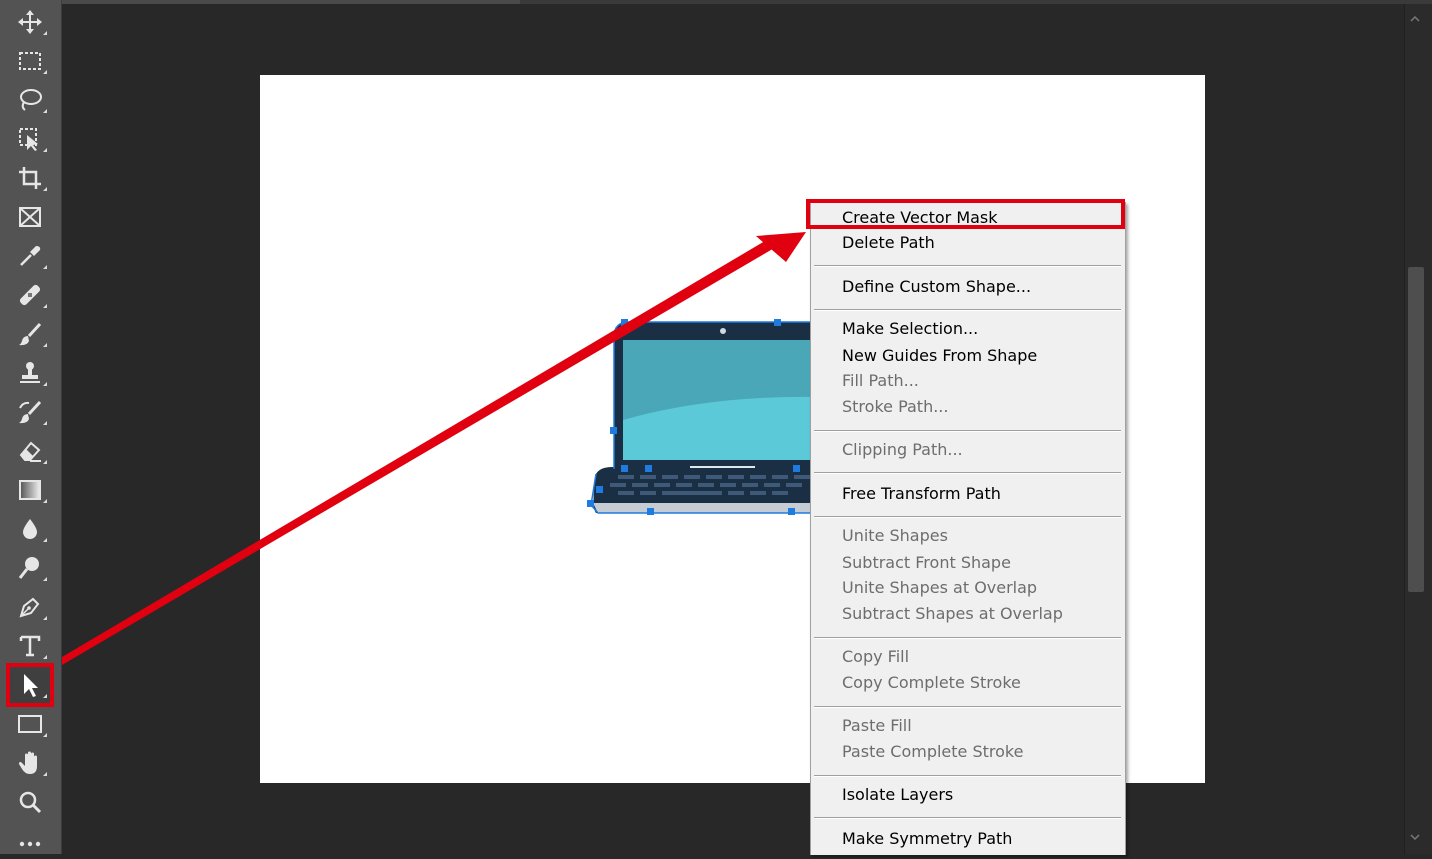  What do you see at coordinates (927, 839) in the screenshot?
I see `menu-item-make-symmetry-path: Make Symmetry Path` at bounding box center [927, 839].